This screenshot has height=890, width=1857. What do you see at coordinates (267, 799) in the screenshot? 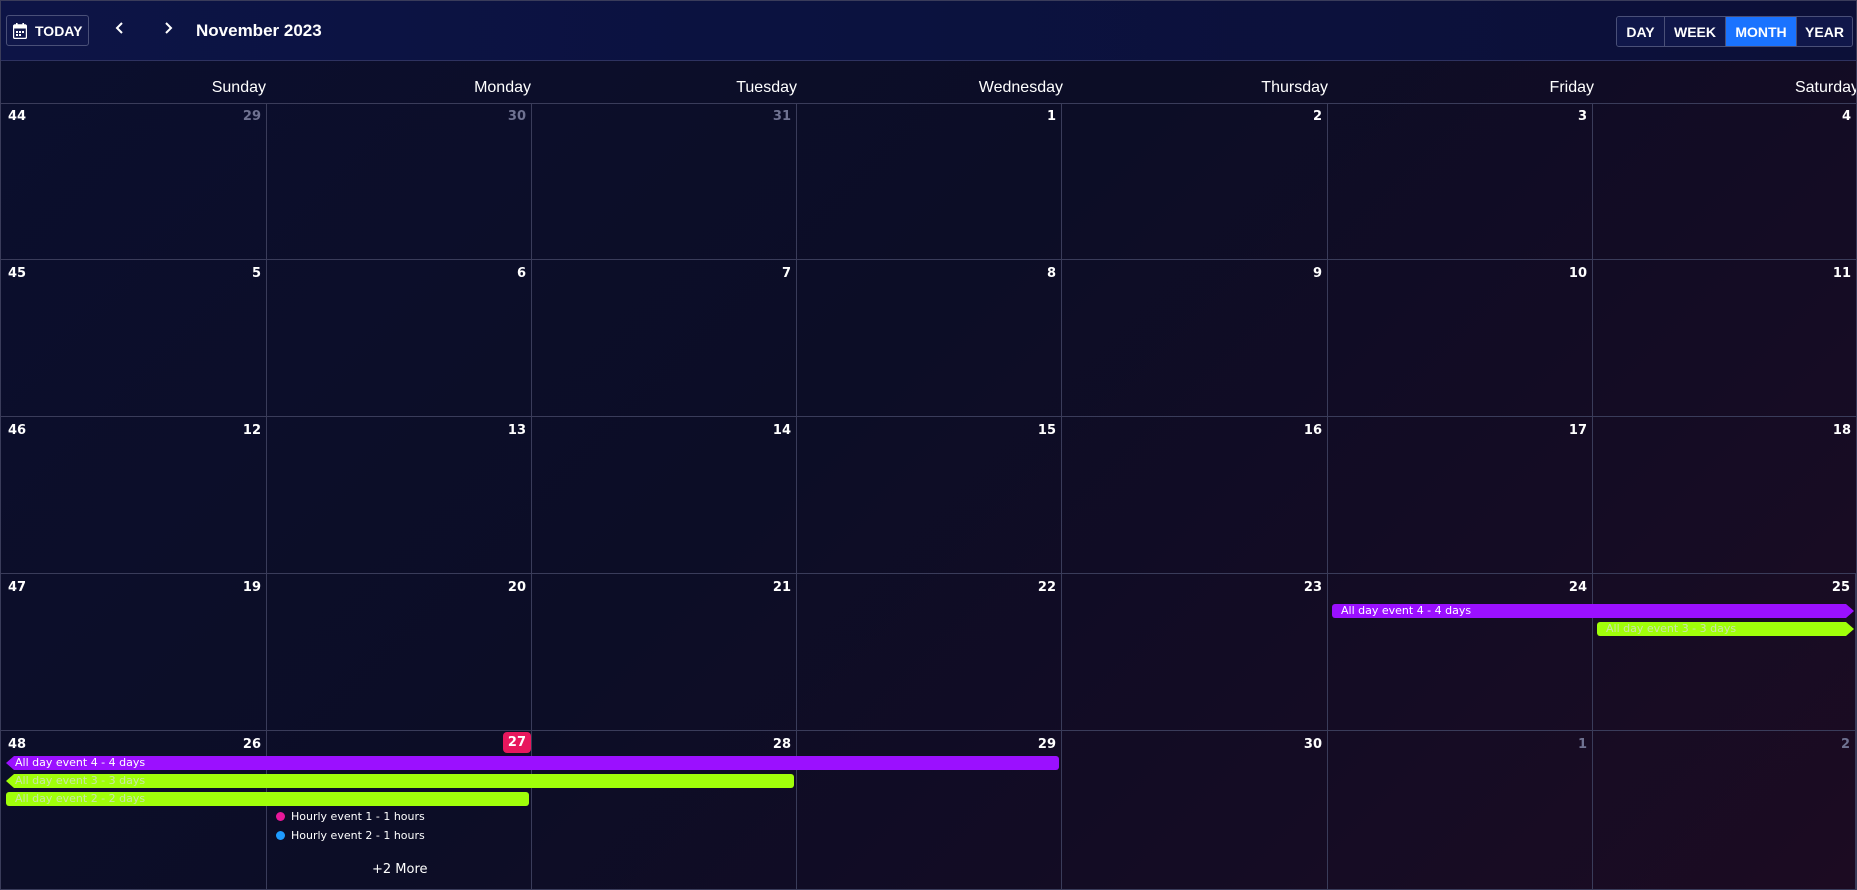
I see `all-day-event-2: All day event 2 - 2 days` at bounding box center [267, 799].